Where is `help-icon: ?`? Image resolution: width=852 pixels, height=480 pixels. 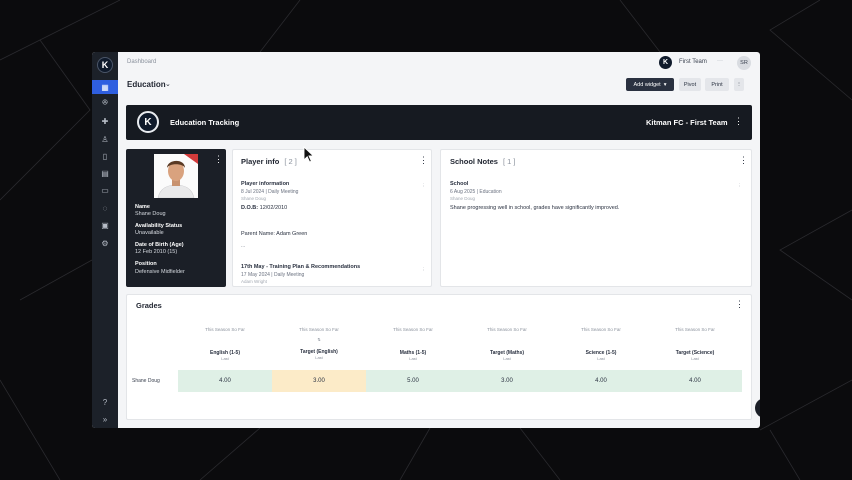
help-icon: ? is located at coordinates (105, 402).